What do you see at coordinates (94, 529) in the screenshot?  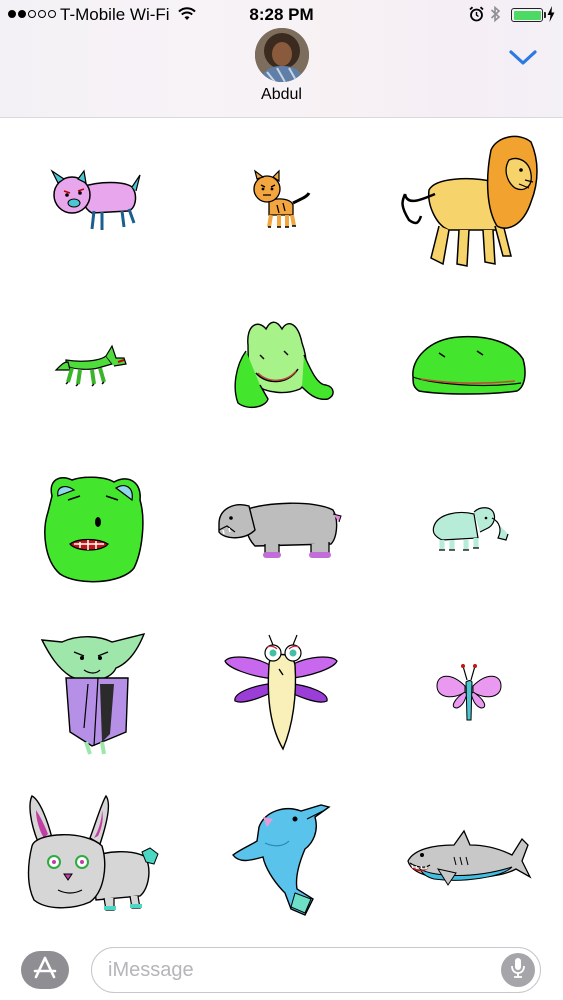 I see `green-monster-face-sticker` at bounding box center [94, 529].